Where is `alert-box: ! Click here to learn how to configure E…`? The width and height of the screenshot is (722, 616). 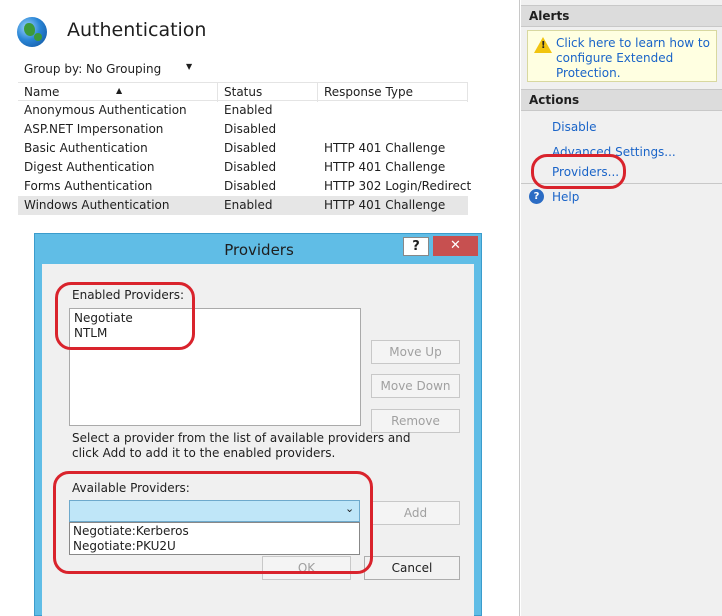
alert-box: ! Click here to learn how to configure E… is located at coordinates (622, 56).